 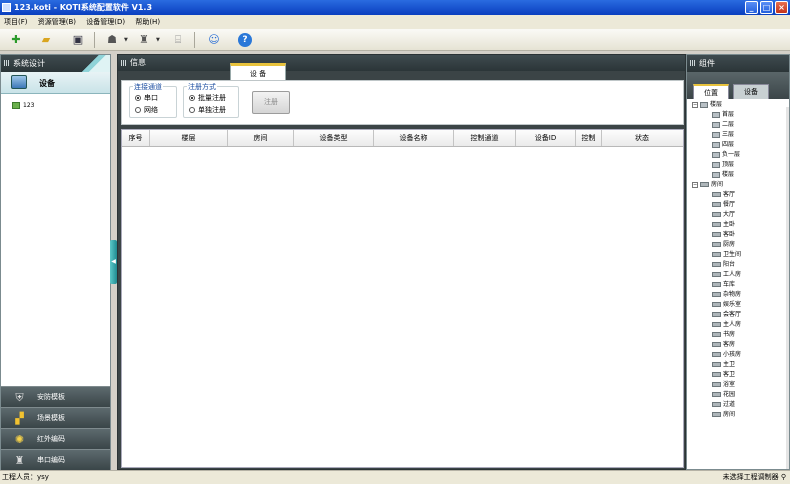 What do you see at coordinates (726, 305) in the screenshot?
I see `tree-node-room: 娱乐室` at bounding box center [726, 305].